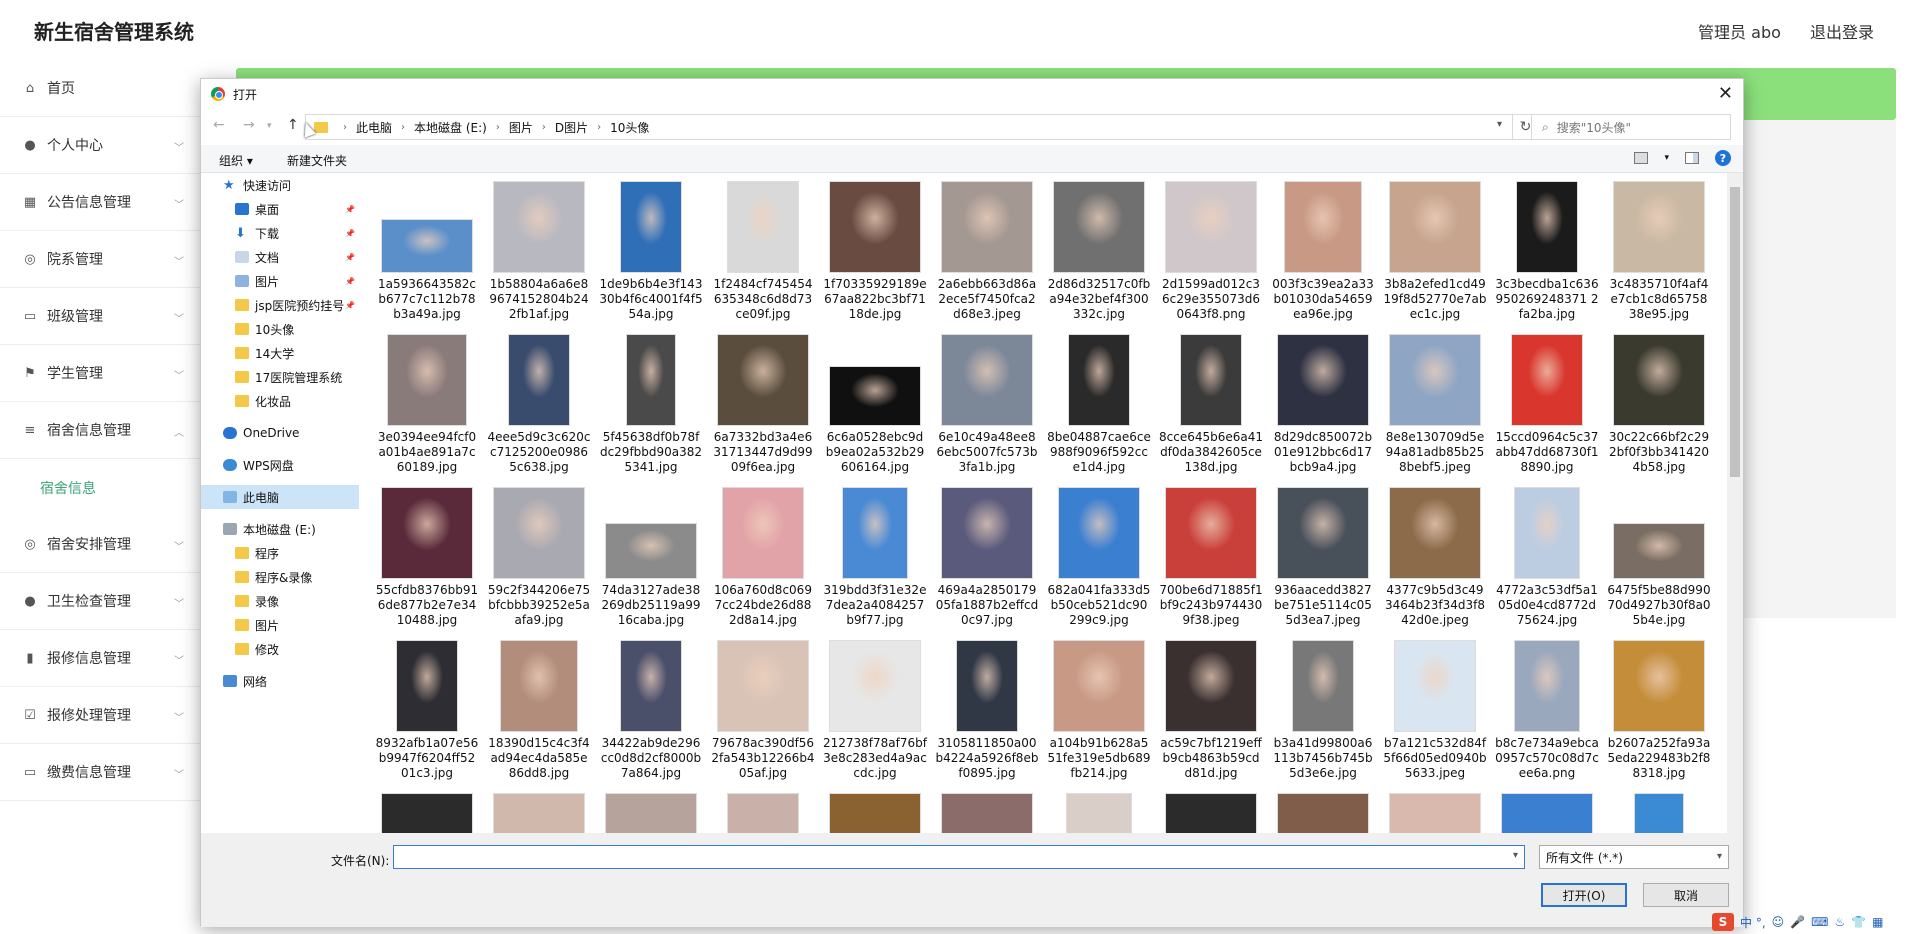  I want to click on close-icon: ✕, so click(1725, 93).